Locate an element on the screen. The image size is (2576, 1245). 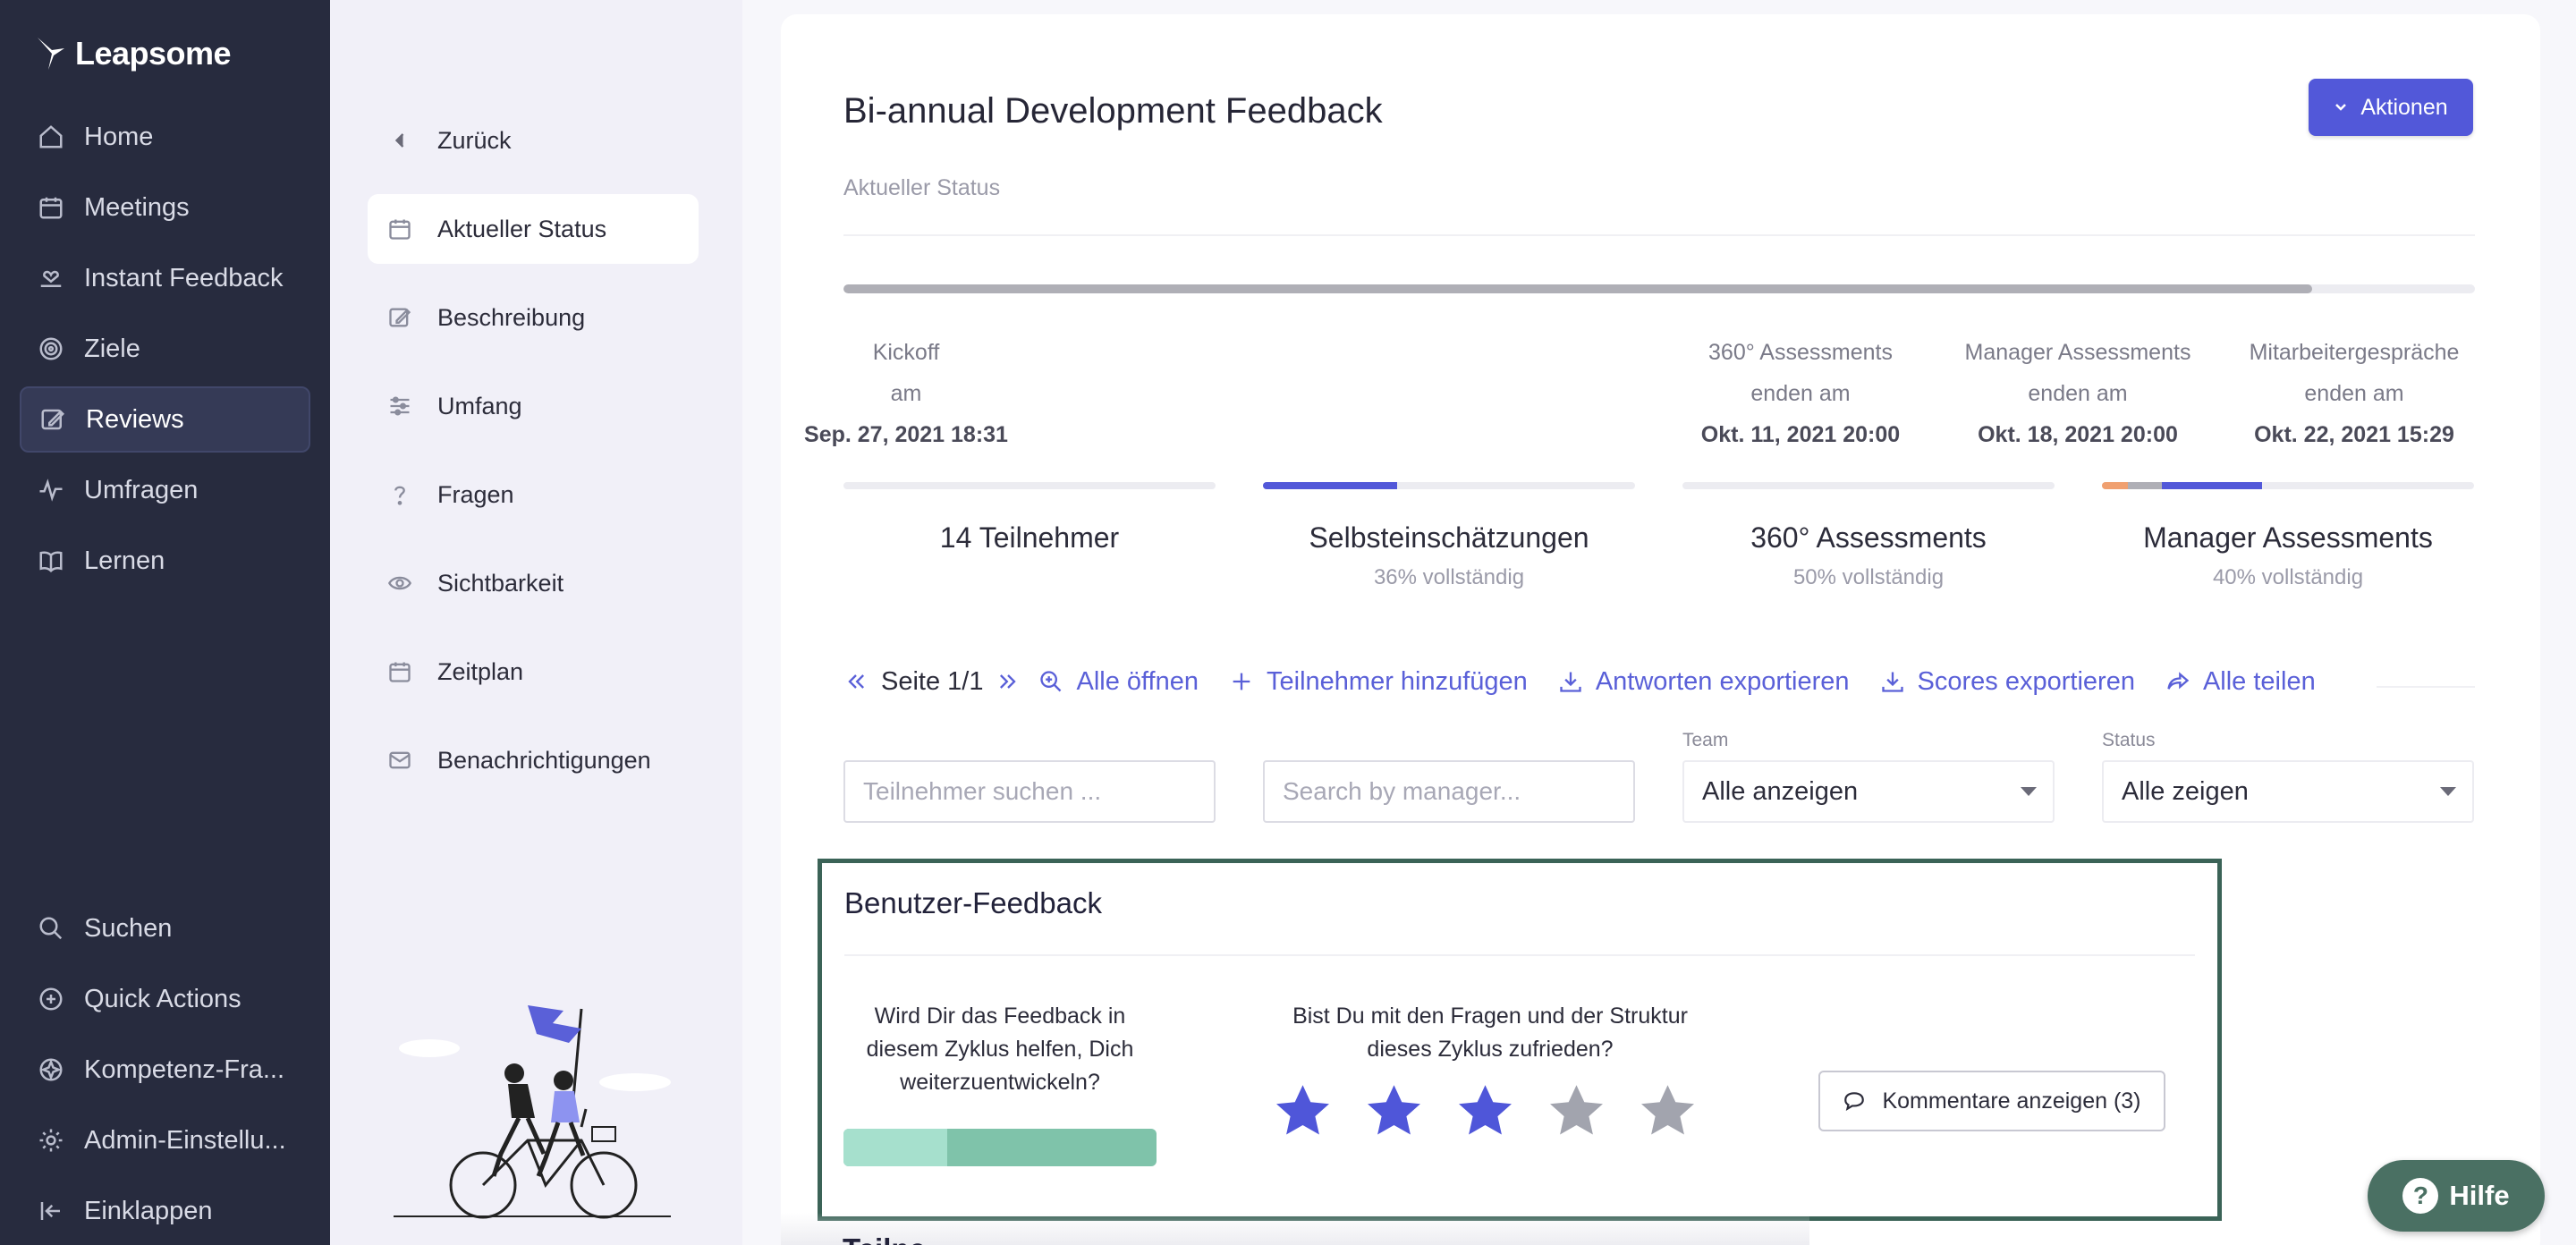
phase-progress-segment-orange is located at coordinates (2115, 486).